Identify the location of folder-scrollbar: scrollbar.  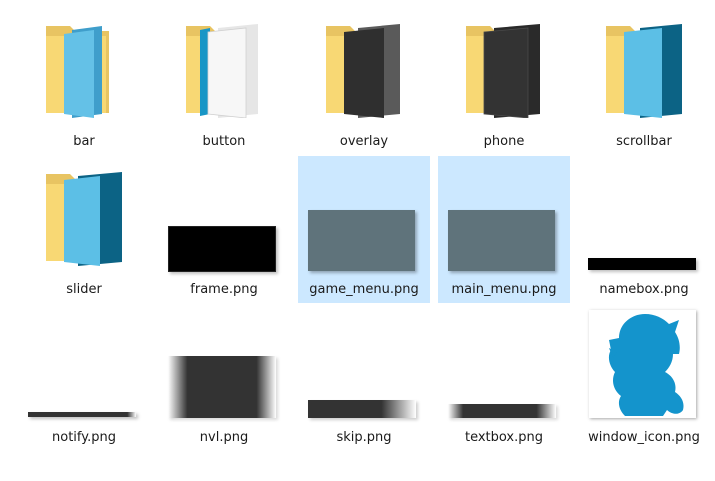
(644, 81).